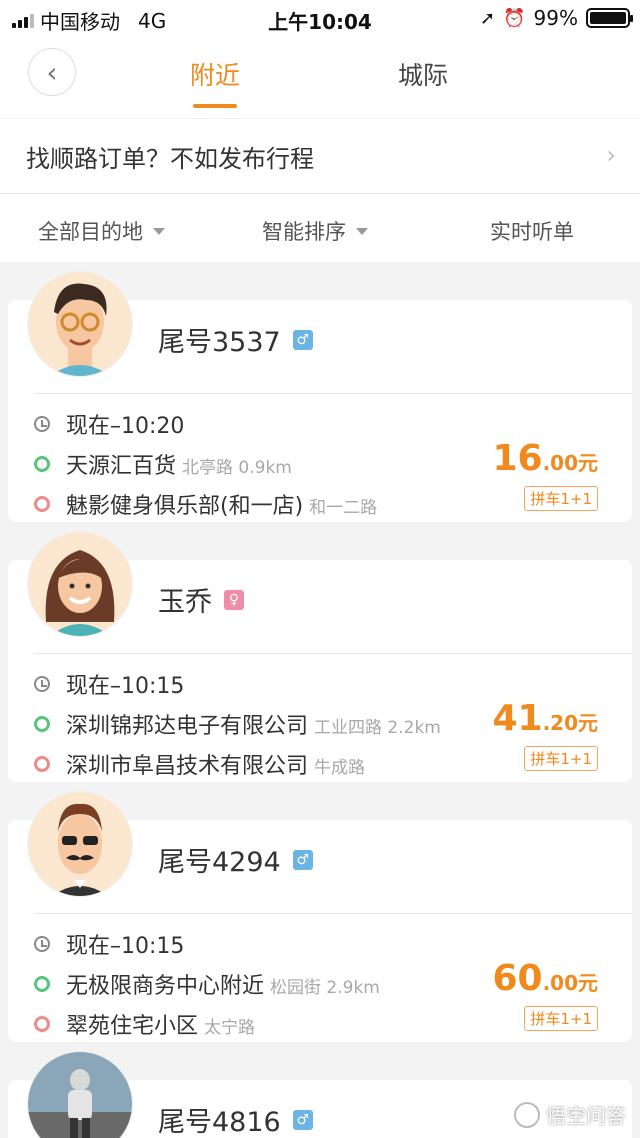  I want to click on location-icon: ➚, so click(488, 18).